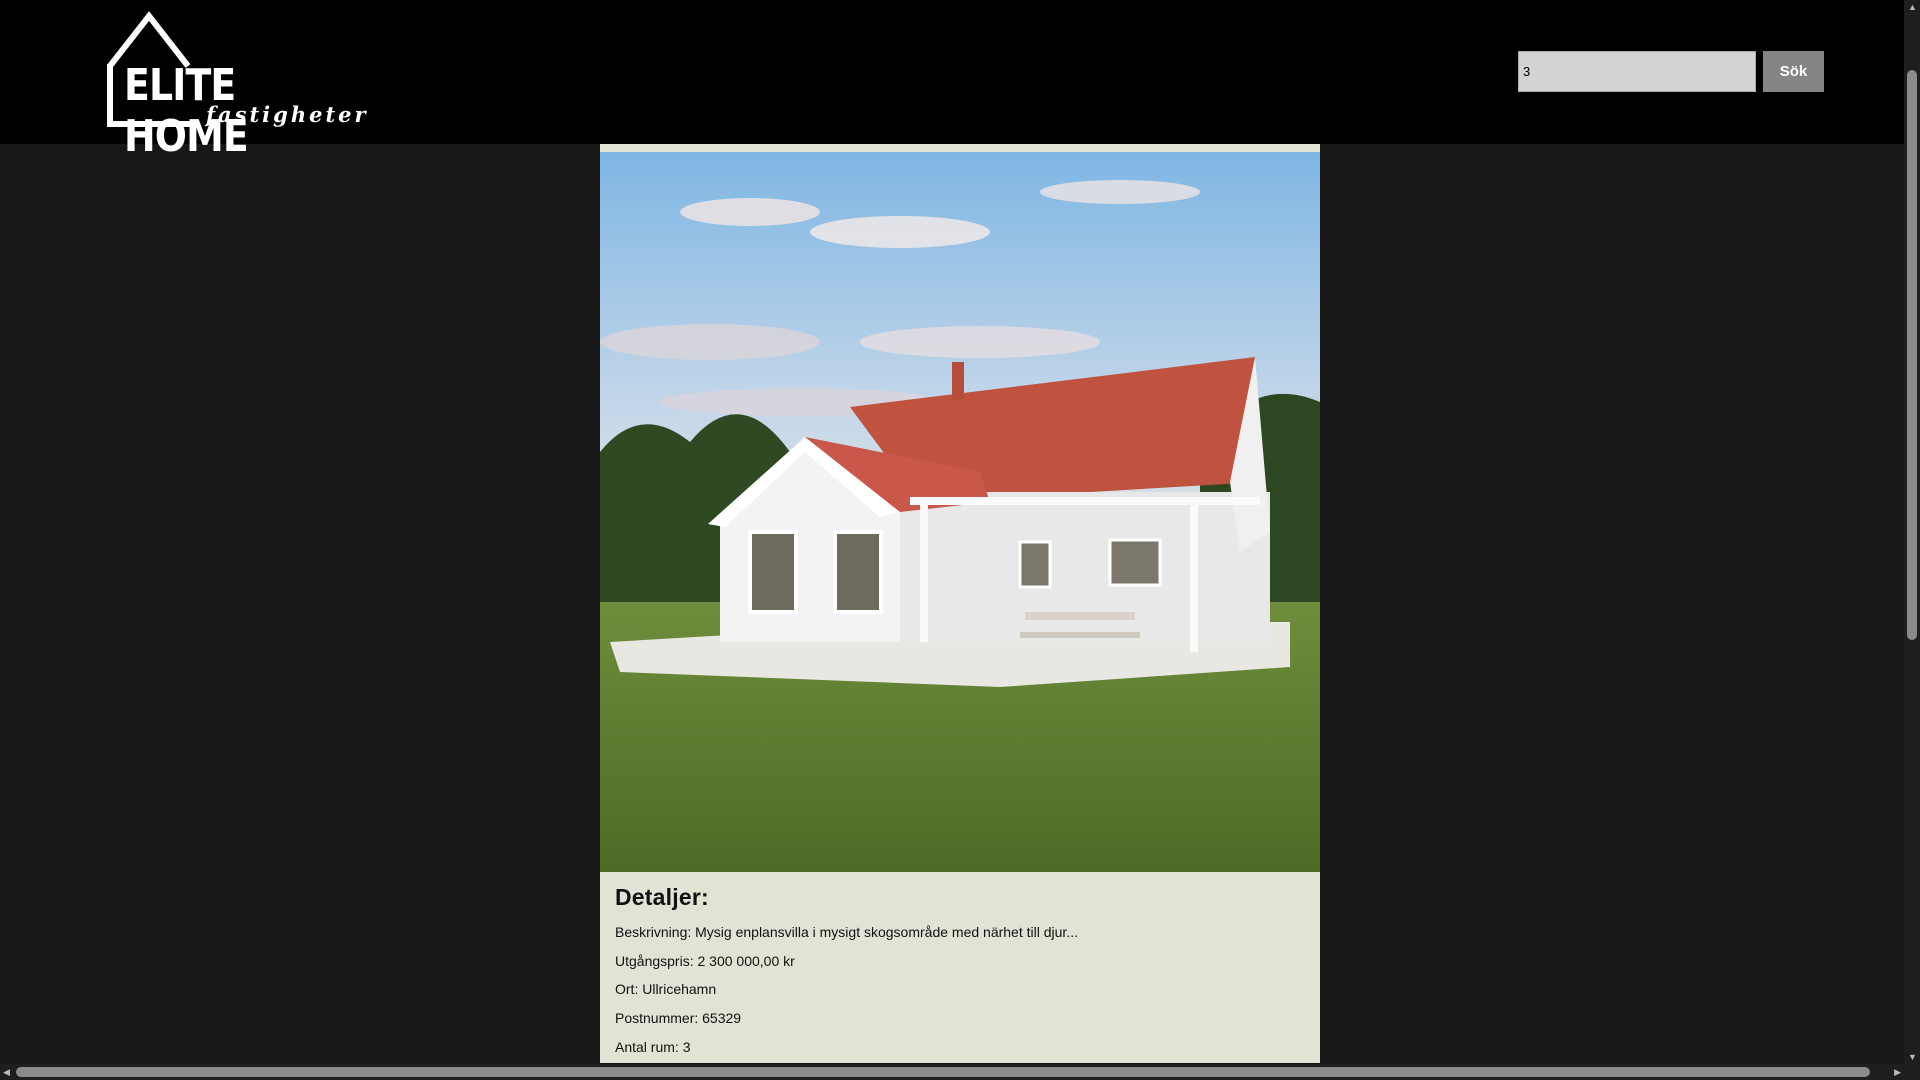 The image size is (1920, 1080). I want to click on logo-subtitle: fastigheter, so click(287, 114).